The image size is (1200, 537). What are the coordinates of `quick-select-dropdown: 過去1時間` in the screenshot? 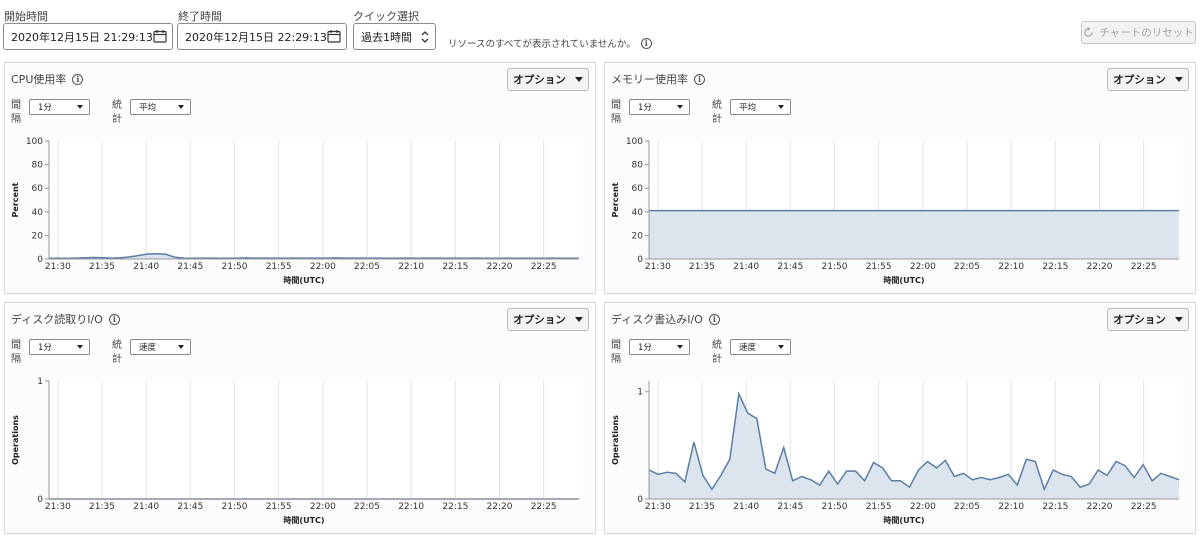 It's located at (394, 36).